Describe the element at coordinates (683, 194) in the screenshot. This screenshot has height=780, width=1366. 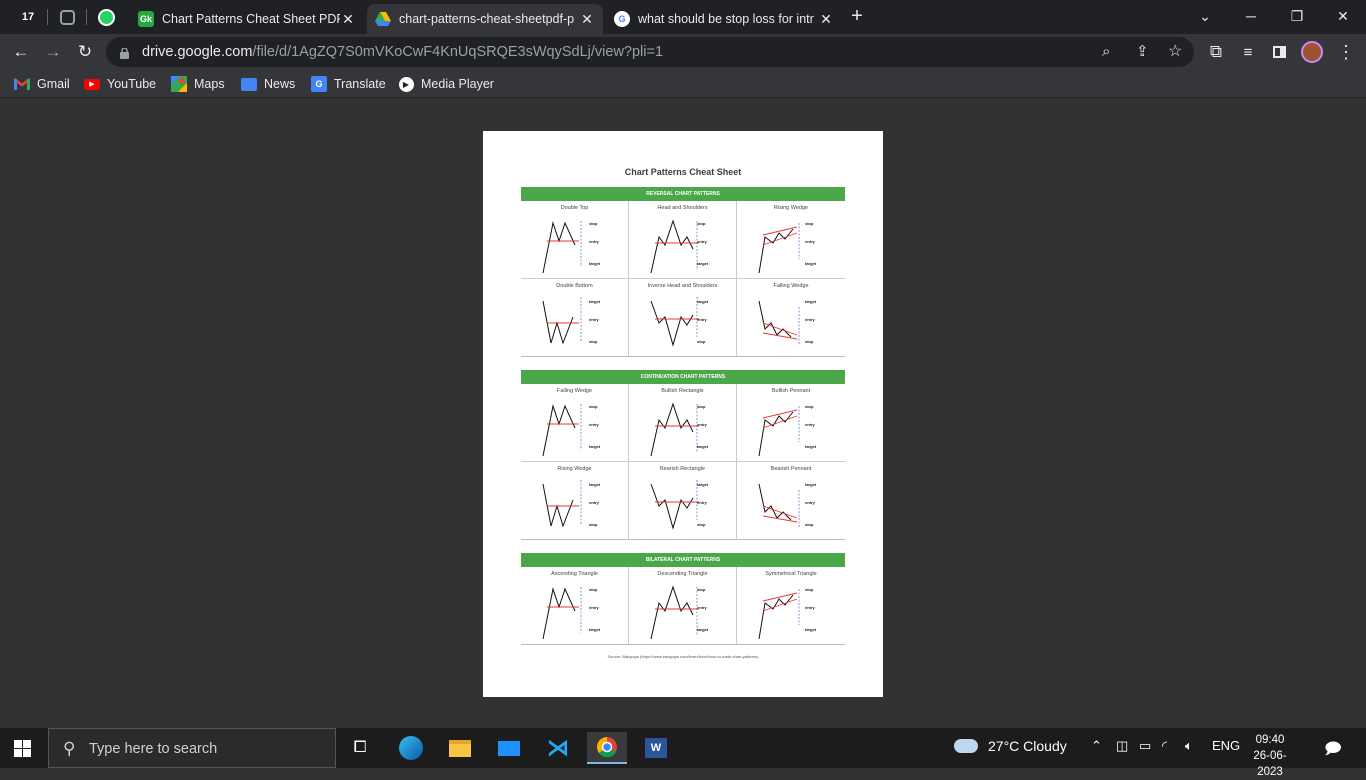
I see `section-header: REVERSAL CHART PATTERNS` at that location.